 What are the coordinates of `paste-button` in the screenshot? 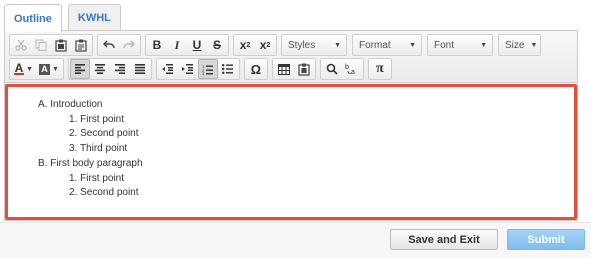 It's located at (61, 45).